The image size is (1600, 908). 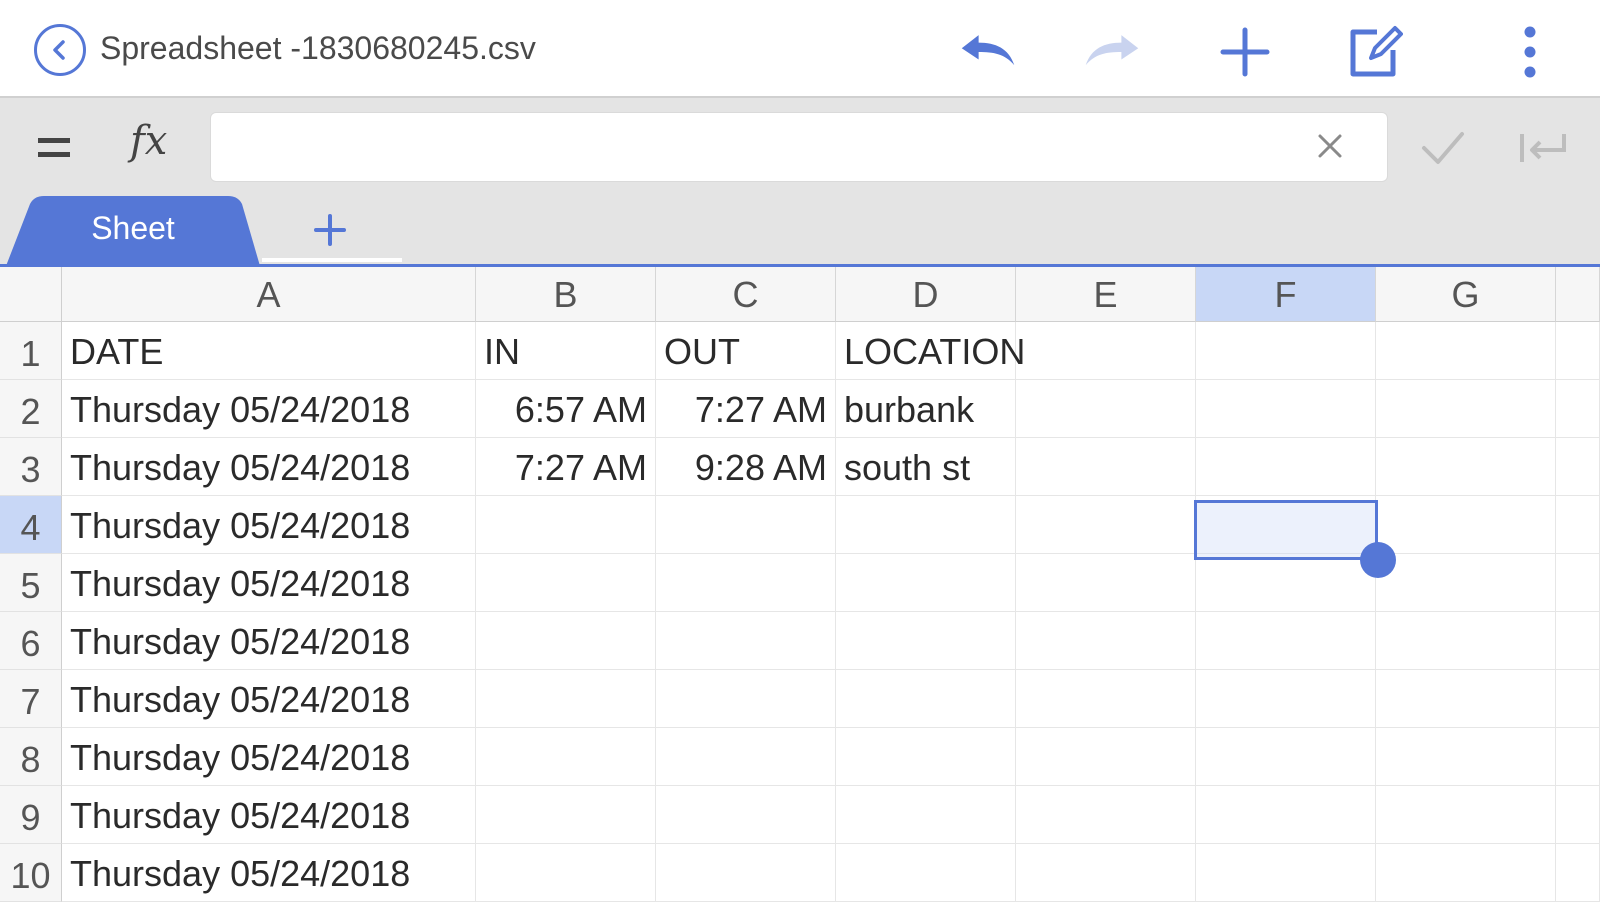 I want to click on cell-b4, so click(x=566, y=525).